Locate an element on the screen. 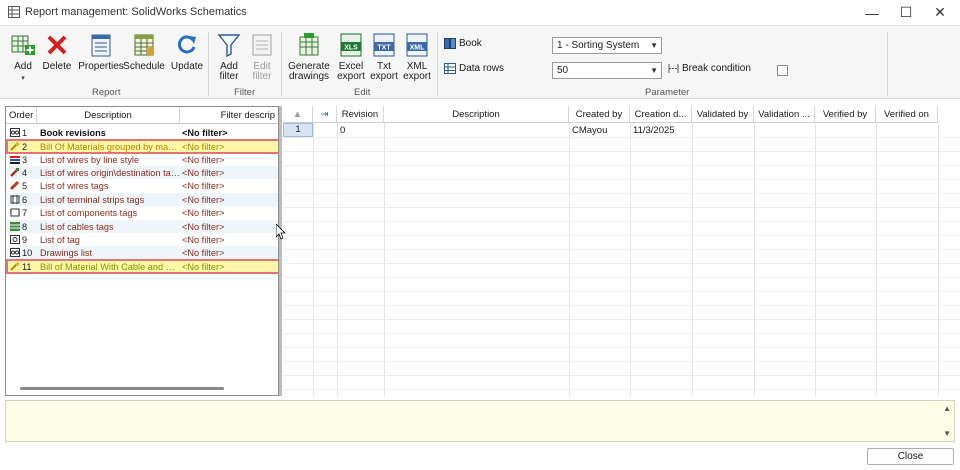  edit-group-label: Edit is located at coordinates (362, 92).